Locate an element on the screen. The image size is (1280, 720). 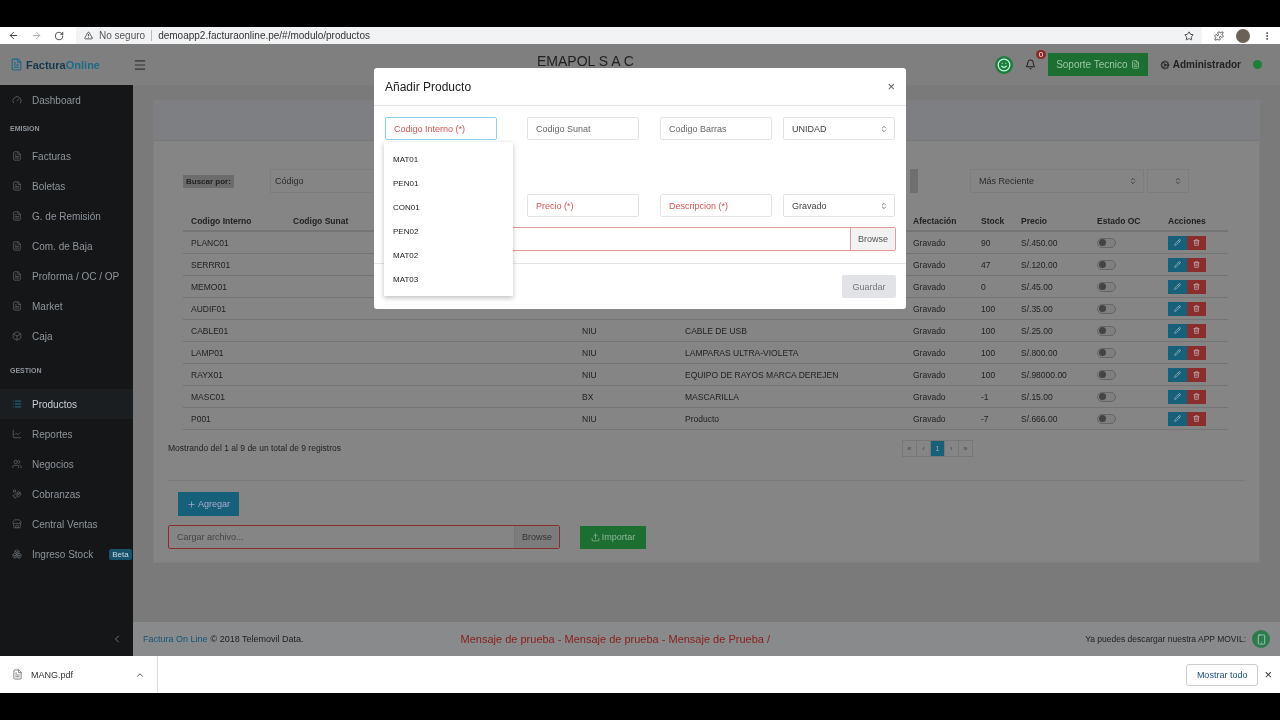
column-header: Acciones is located at coordinates (1187, 221).